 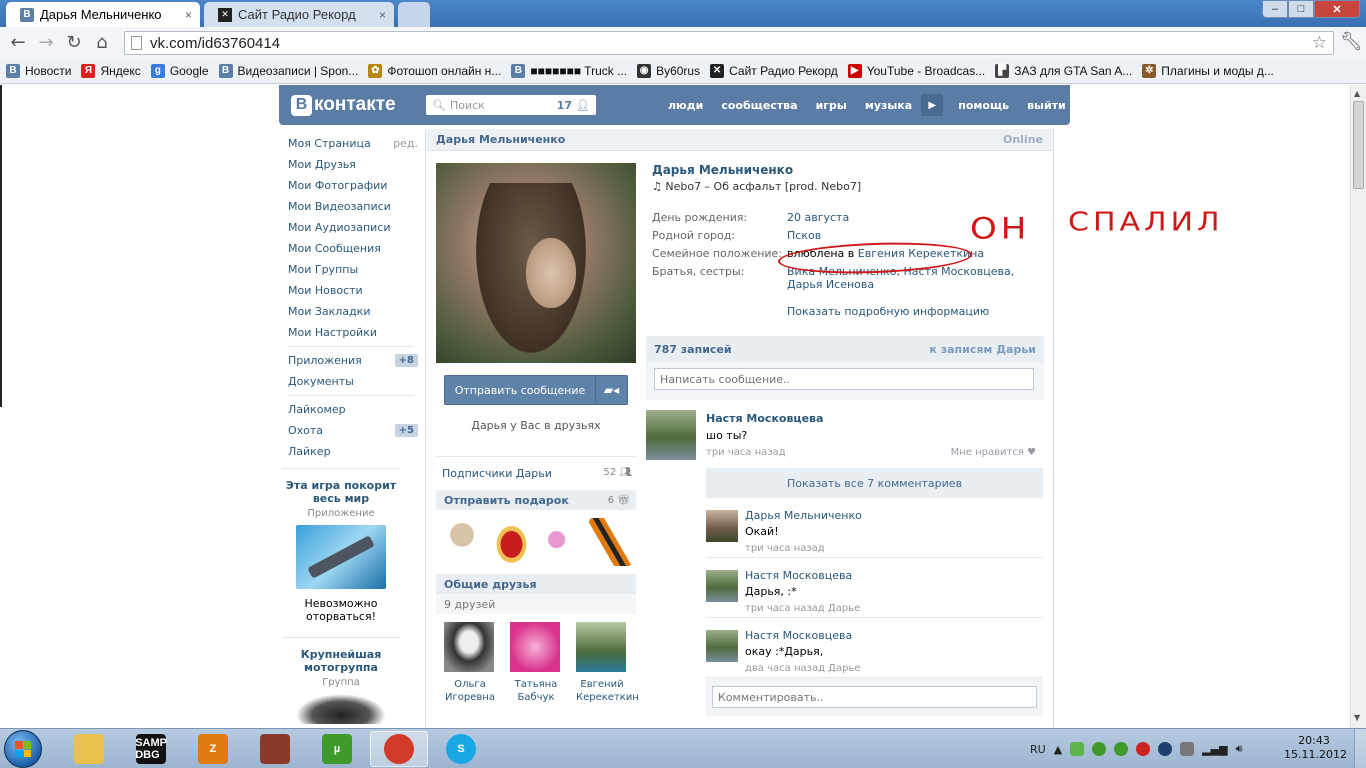 What do you see at coordinates (610, 542) in the screenshot?
I see `gift-ribbon` at bounding box center [610, 542].